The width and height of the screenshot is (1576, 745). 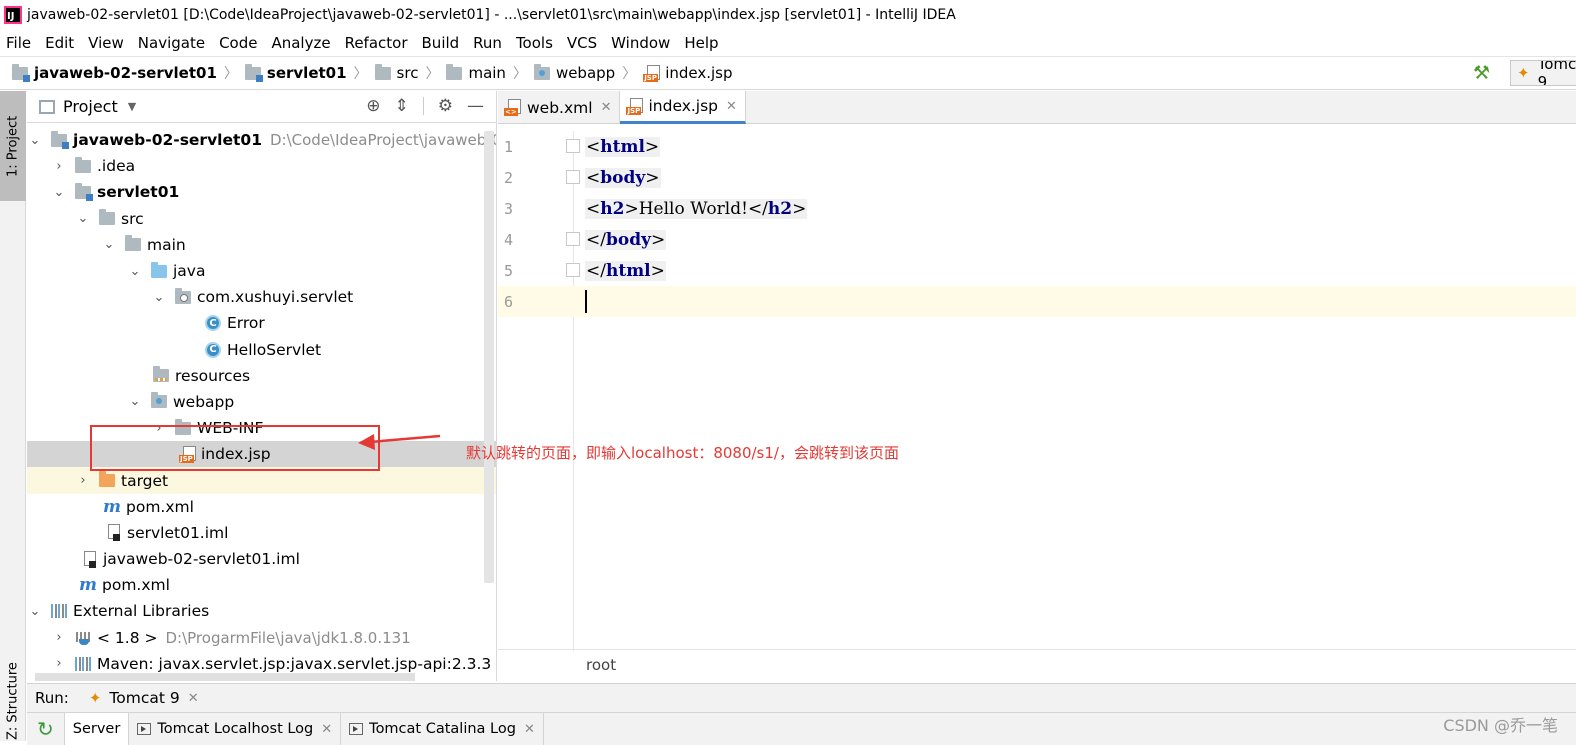 I want to click on text-caret, so click(x=586, y=301).